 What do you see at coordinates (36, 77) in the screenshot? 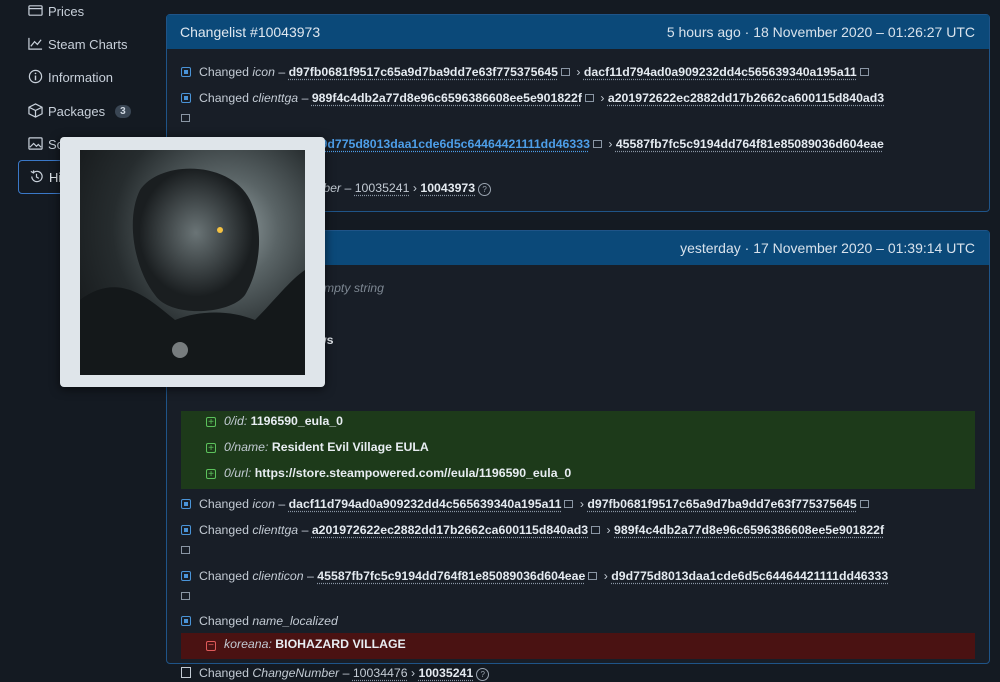
I see `info-icon` at bounding box center [36, 77].